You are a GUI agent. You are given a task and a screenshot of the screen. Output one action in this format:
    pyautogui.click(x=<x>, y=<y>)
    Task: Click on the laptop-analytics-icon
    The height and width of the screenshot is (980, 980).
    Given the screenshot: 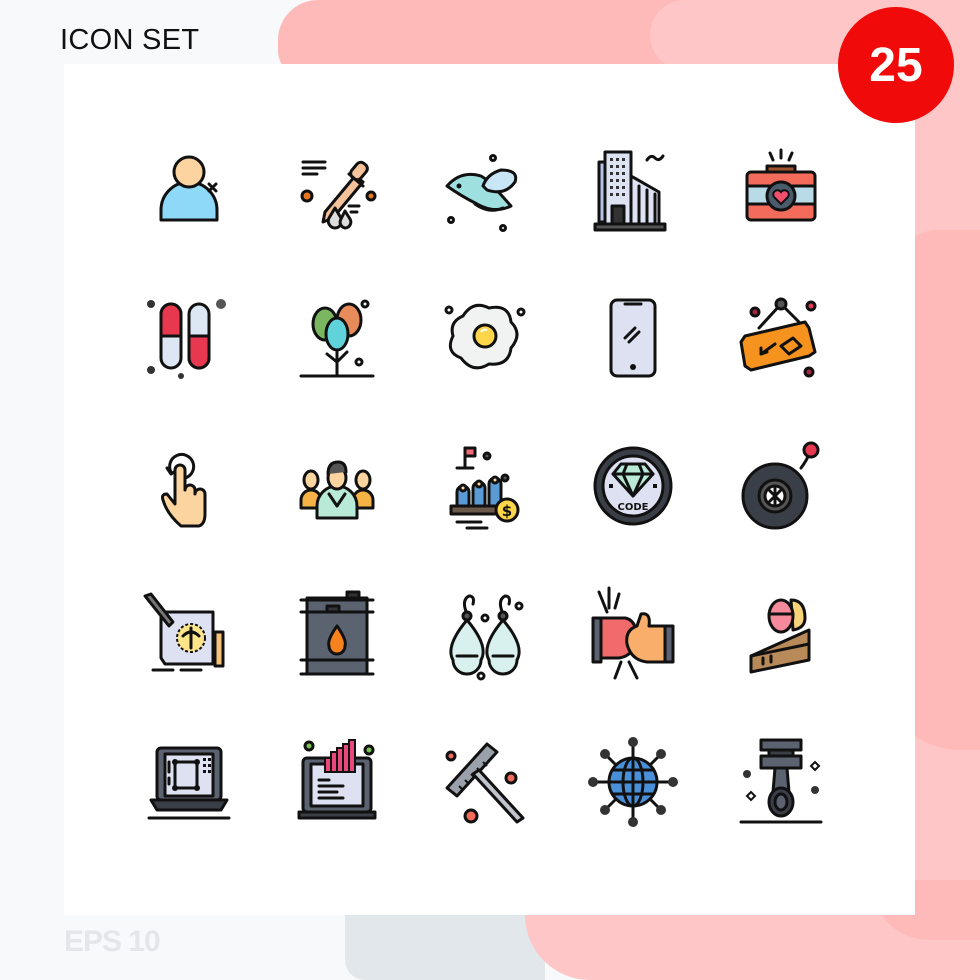 What is the action you would take?
    pyautogui.click(x=337, y=779)
    